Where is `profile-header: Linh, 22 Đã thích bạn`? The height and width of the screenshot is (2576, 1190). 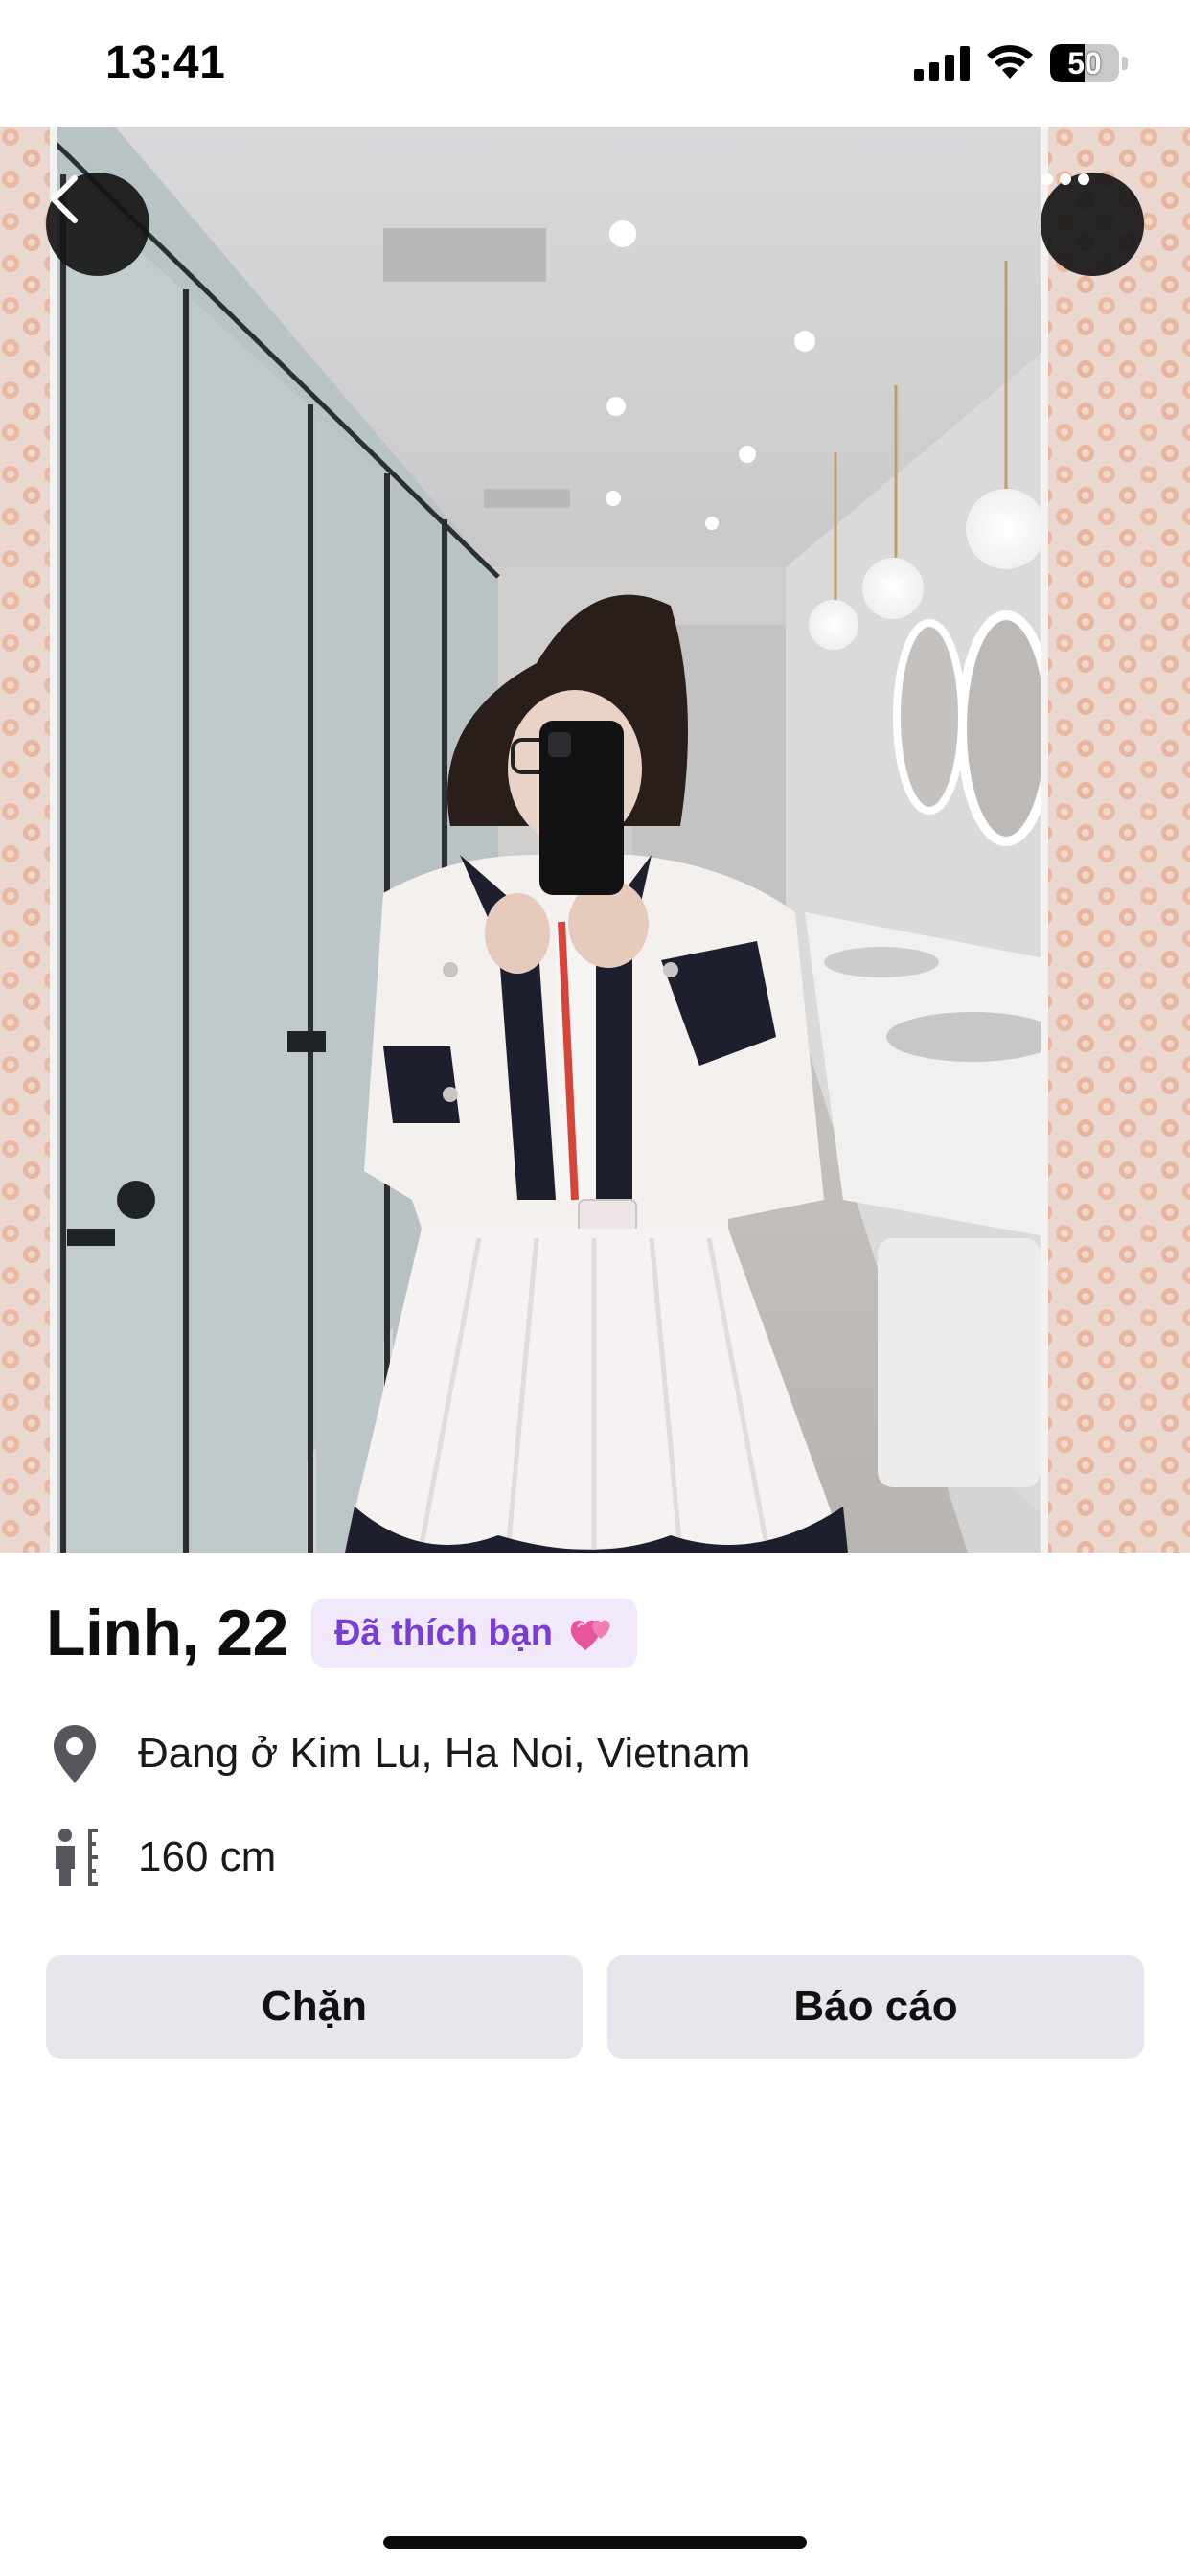
profile-header: Linh, 22 Đã thích bạn is located at coordinates (342, 1633).